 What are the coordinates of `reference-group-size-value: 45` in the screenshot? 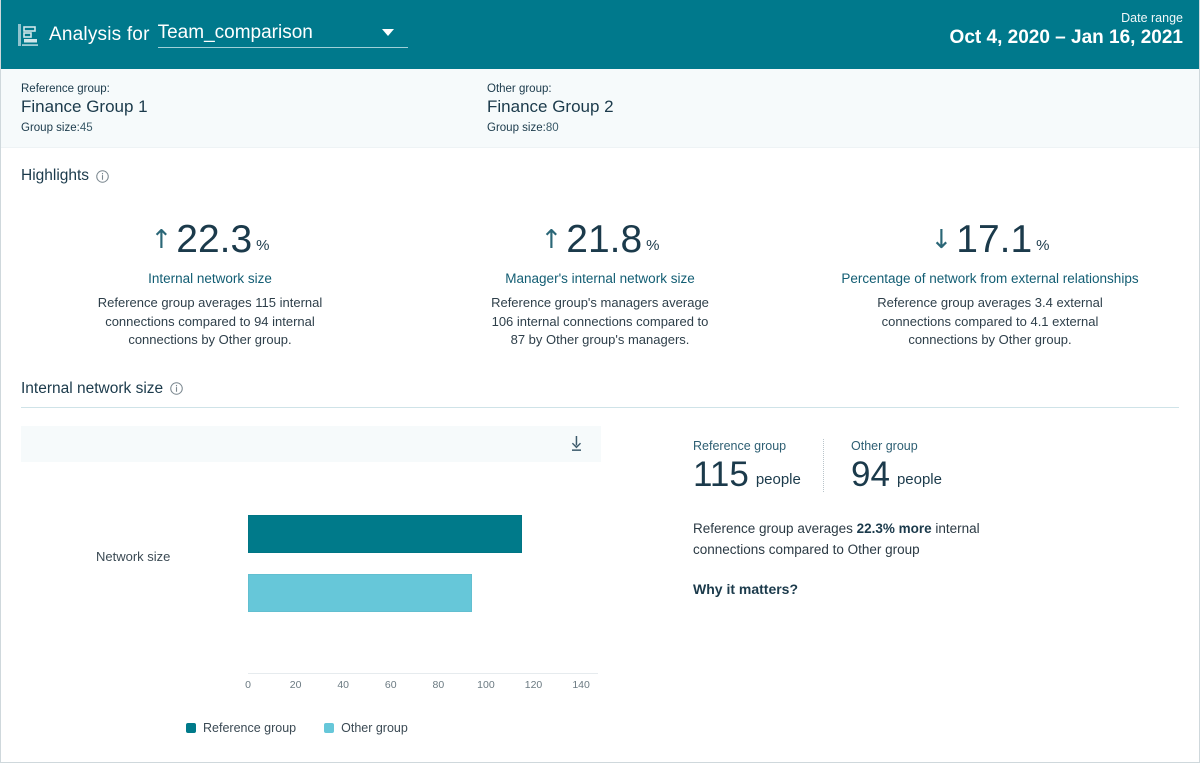 It's located at (86, 128).